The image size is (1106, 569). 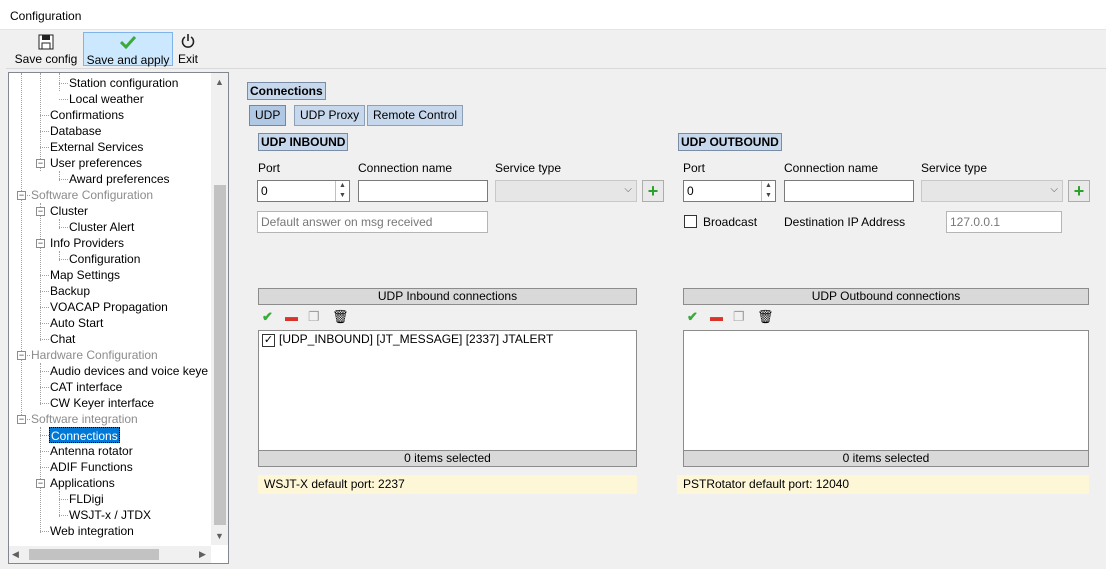 I want to click on outbound-hint: PSTRotator default port: 12040, so click(x=883, y=484).